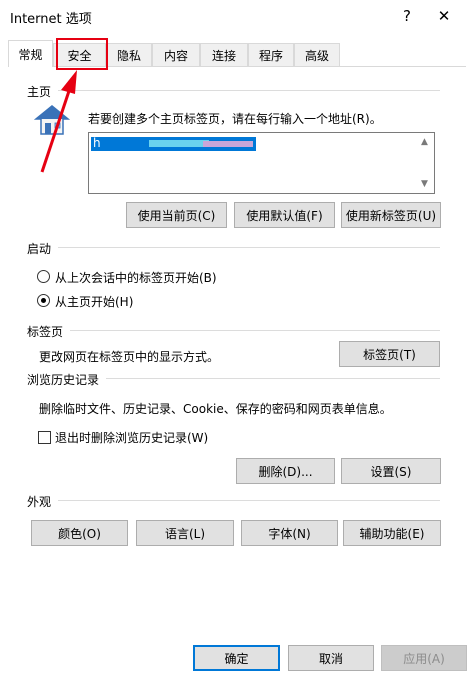 The width and height of the screenshot is (474, 684). What do you see at coordinates (289, 533) in the screenshot?
I see `fonts-button: 字体(N)` at bounding box center [289, 533].